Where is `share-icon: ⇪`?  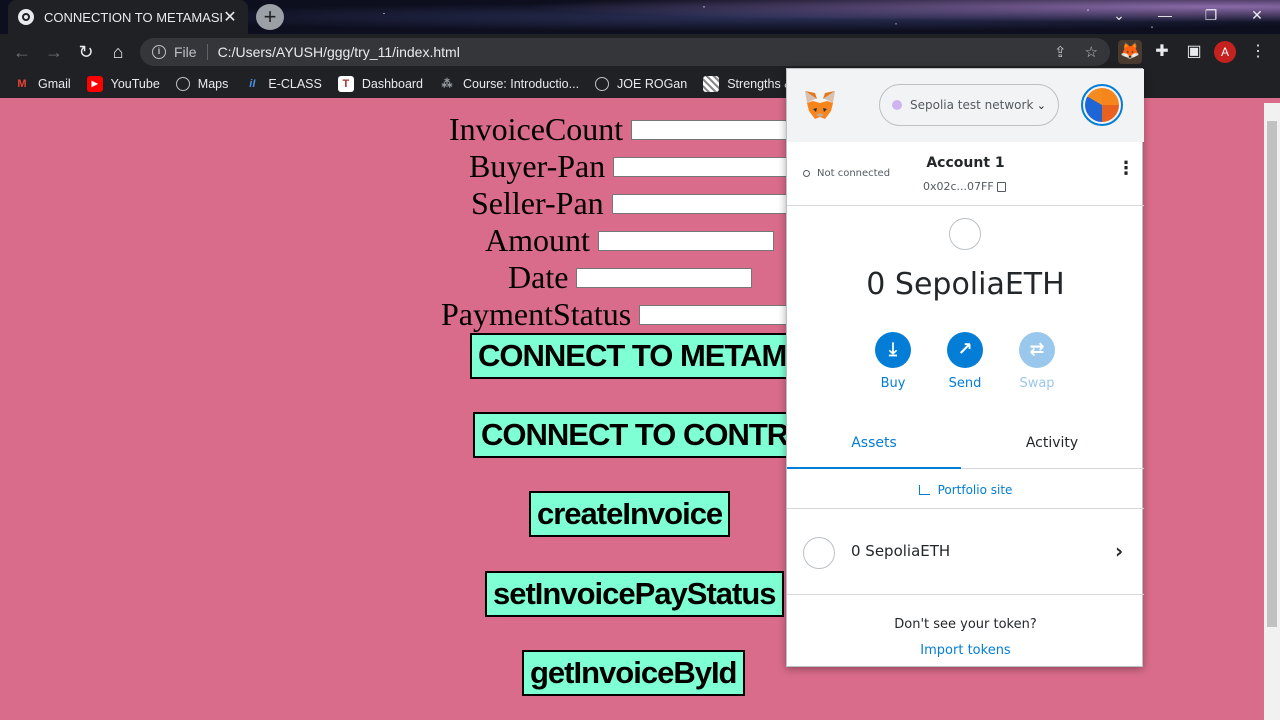 share-icon: ⇪ is located at coordinates (1060, 52).